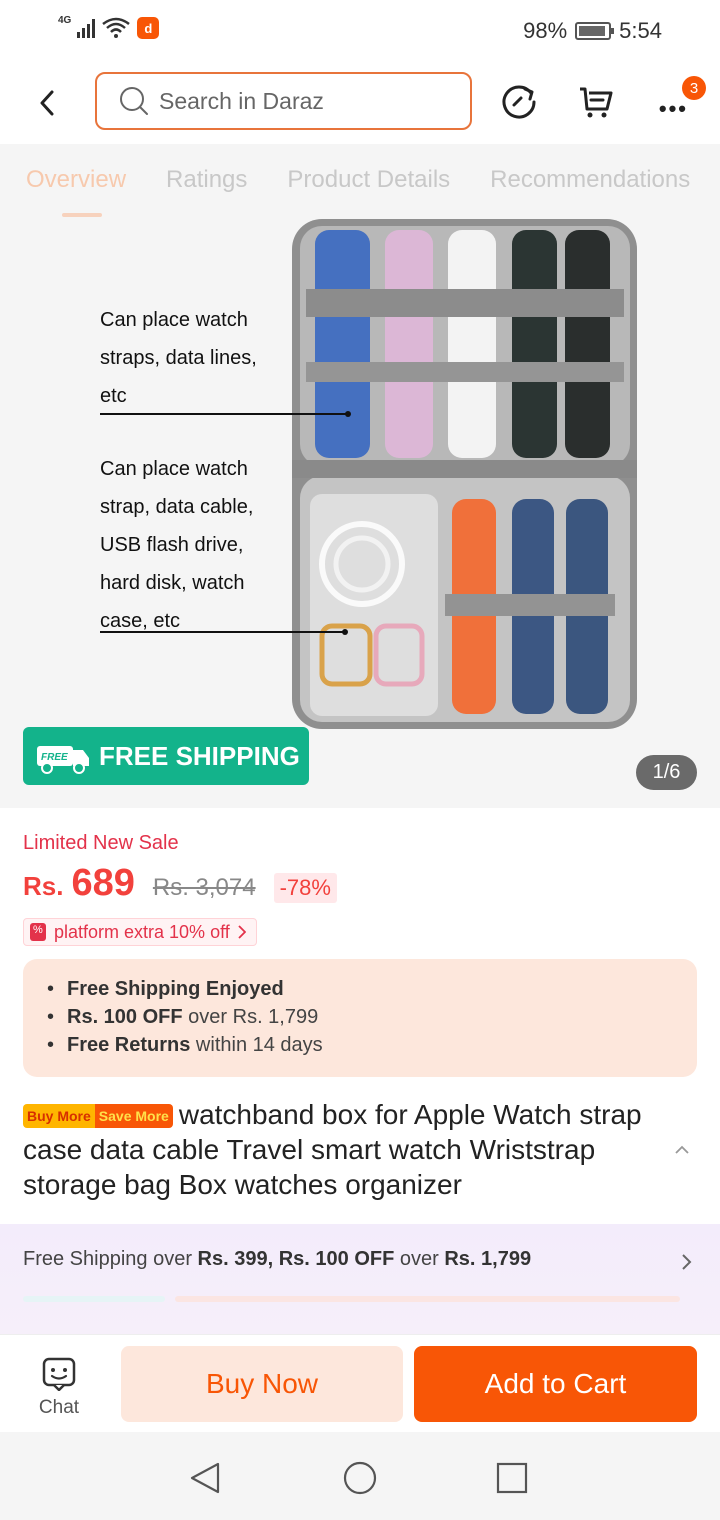 The image size is (720, 1520). What do you see at coordinates (116, 27) in the screenshot?
I see `wifi-icon` at bounding box center [116, 27].